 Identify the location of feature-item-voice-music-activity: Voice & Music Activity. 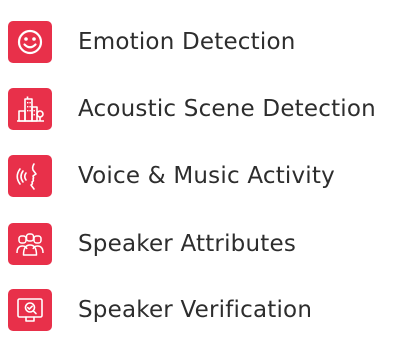
(201, 176).